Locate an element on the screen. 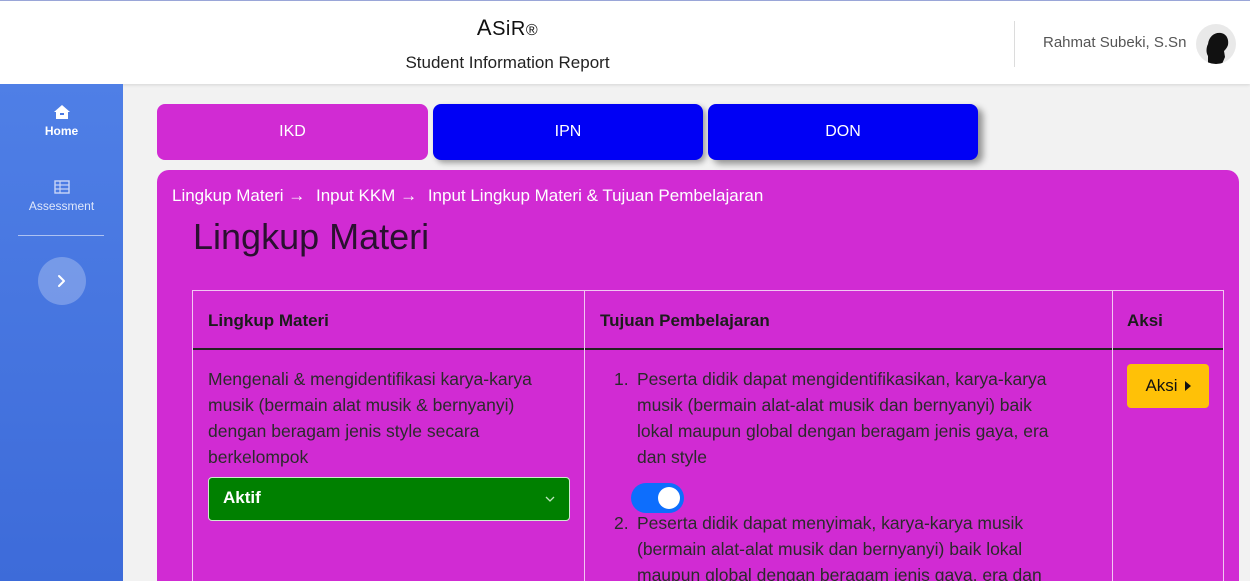 This screenshot has width=1250, height=581. sidebar-toggle-button is located at coordinates (62, 281).